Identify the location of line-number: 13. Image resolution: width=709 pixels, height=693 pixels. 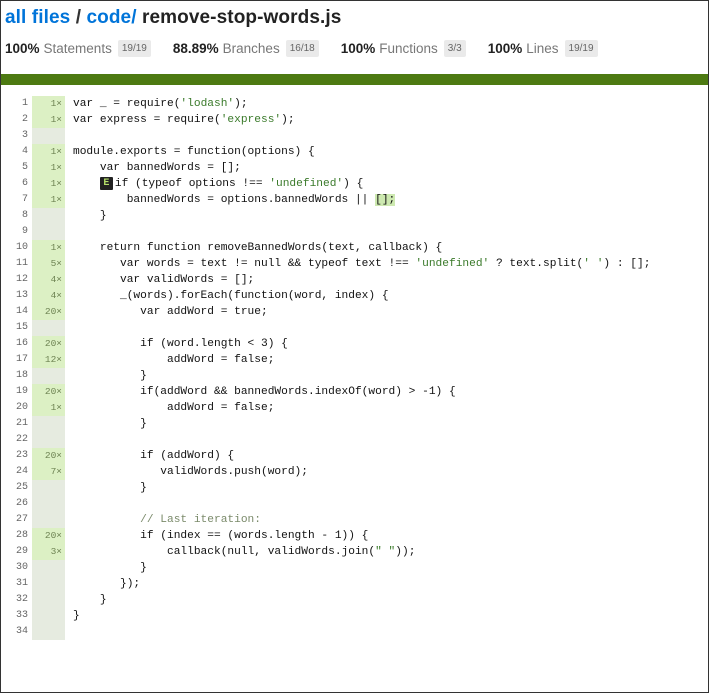
(16, 296).